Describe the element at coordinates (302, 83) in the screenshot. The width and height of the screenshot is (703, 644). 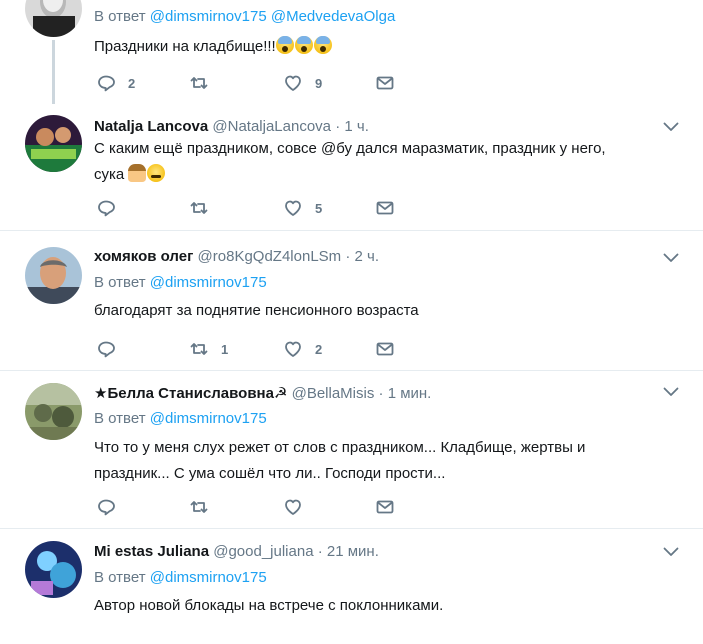
I see `like-button: 9` at that location.